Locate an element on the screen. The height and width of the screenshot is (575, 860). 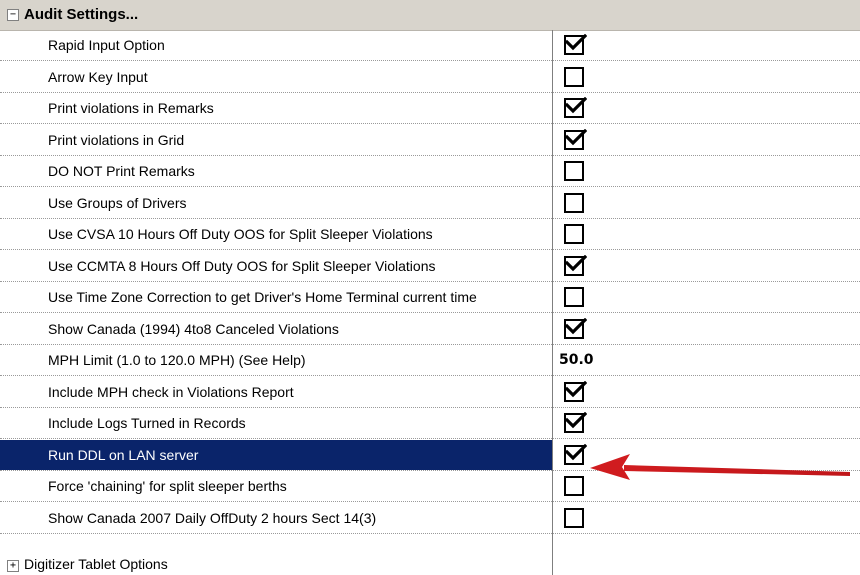
property-label: Print violations in Grid is located at coordinates (276, 140).